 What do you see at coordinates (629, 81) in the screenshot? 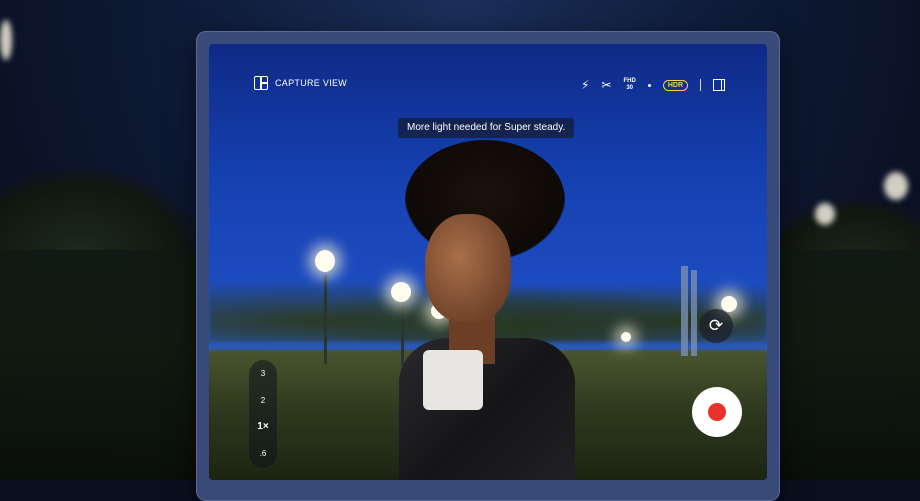
I see `resolution-label: FHD` at bounding box center [629, 81].